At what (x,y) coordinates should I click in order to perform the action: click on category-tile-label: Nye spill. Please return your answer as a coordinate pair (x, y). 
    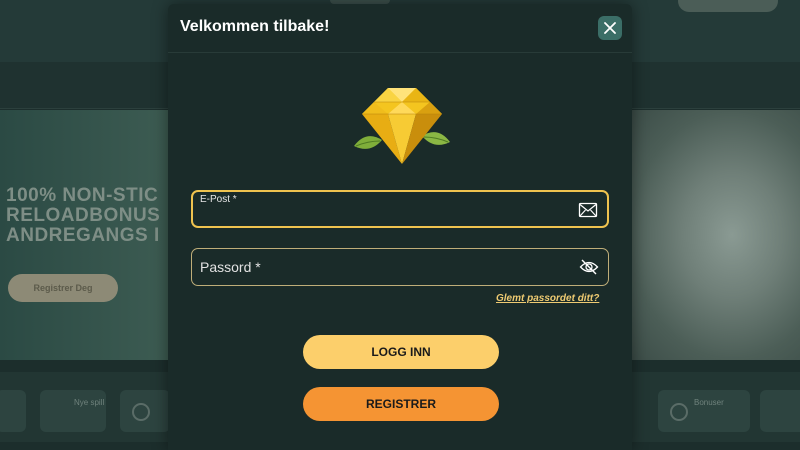
    Looking at the image, I should click on (89, 402).